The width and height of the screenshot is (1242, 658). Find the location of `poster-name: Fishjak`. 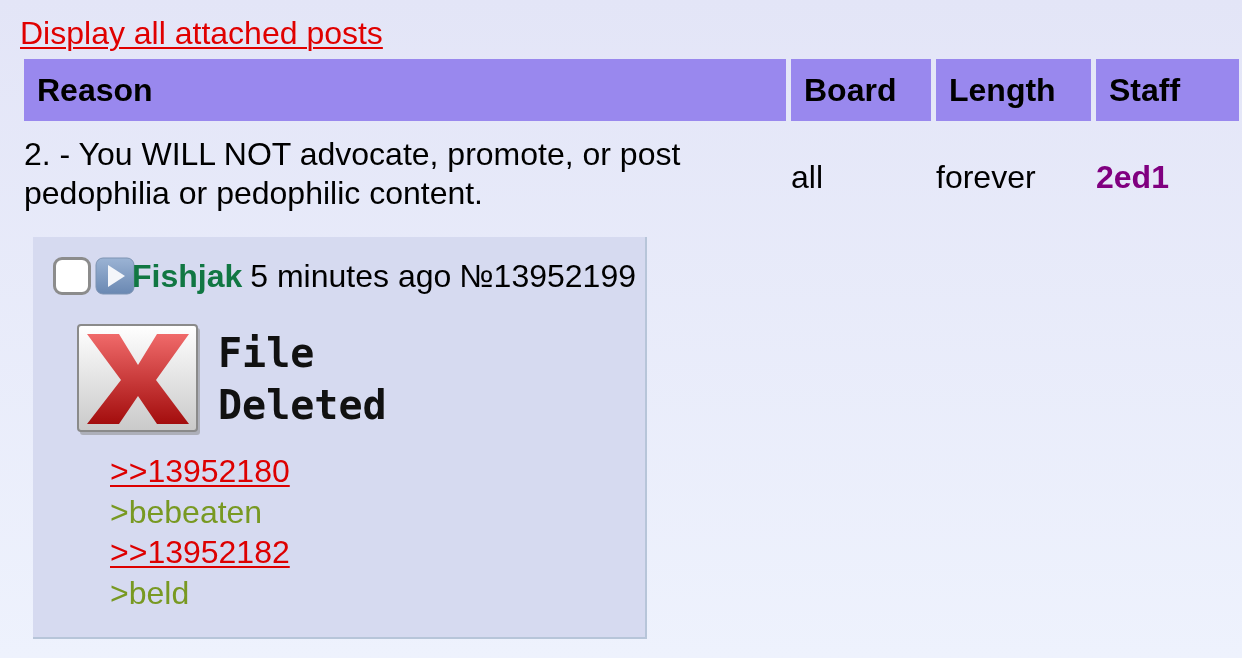

poster-name: Fishjak is located at coordinates (187, 276).